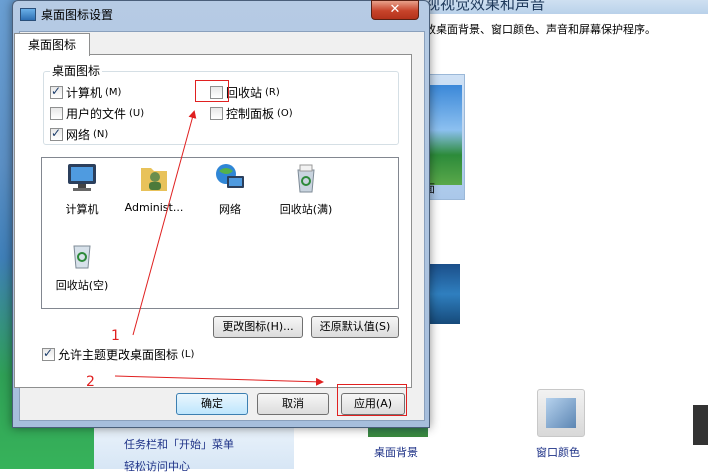 The width and height of the screenshot is (708, 474). I want to click on annotation-box-apply, so click(372, 400).